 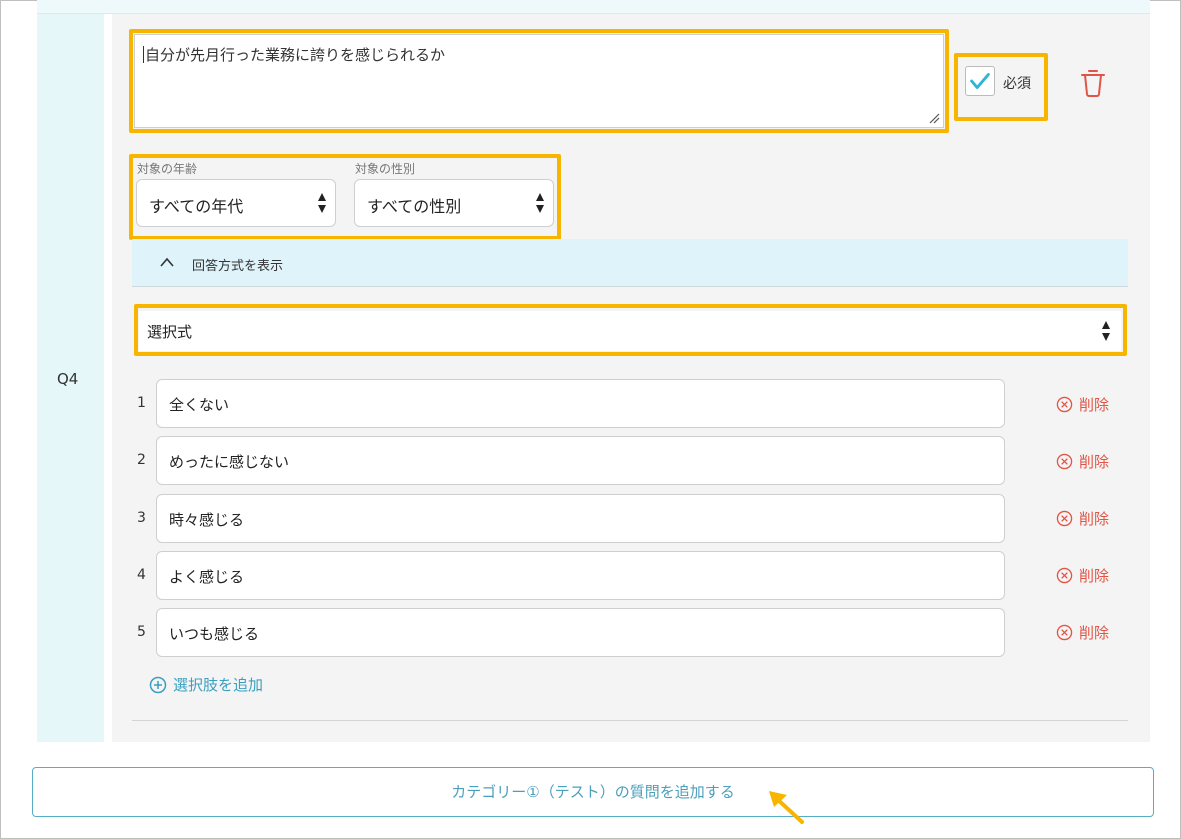 I want to click on add-question-button: カテゴリー①（テスト）の質問を追加する, so click(x=593, y=792).